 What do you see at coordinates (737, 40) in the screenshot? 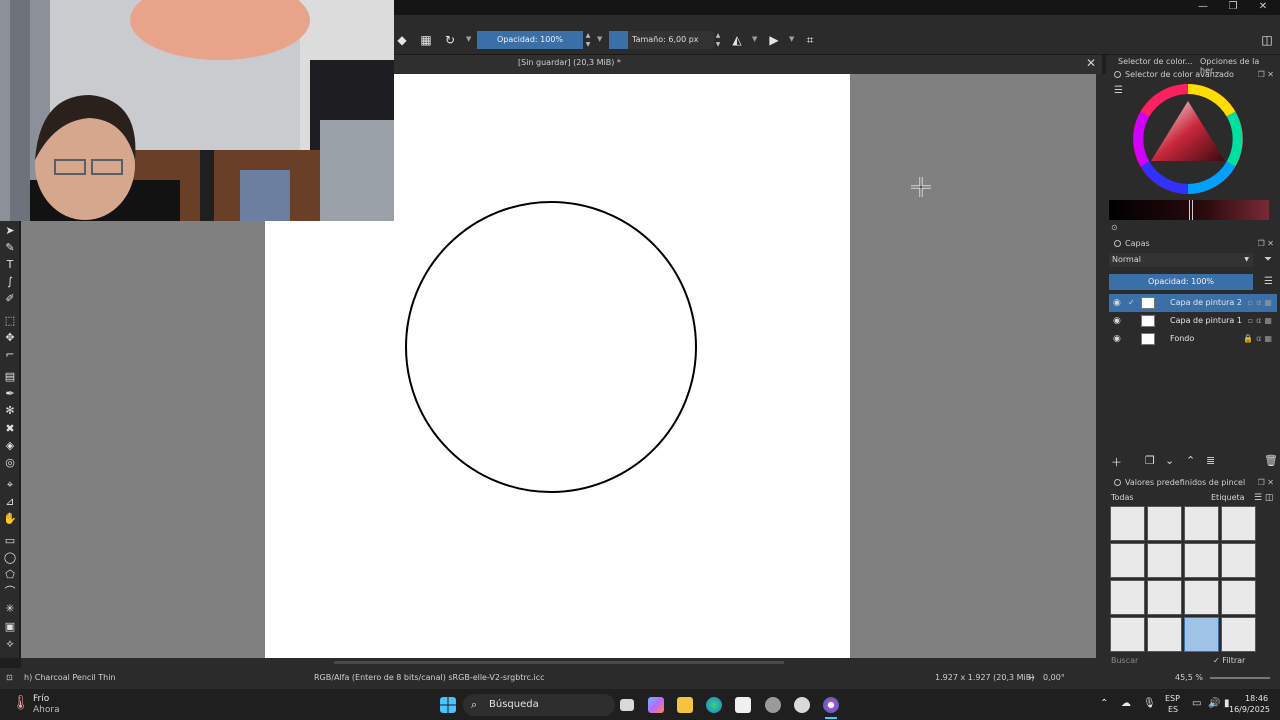
I see `mirror-horizontal-icon: ◭` at bounding box center [737, 40].